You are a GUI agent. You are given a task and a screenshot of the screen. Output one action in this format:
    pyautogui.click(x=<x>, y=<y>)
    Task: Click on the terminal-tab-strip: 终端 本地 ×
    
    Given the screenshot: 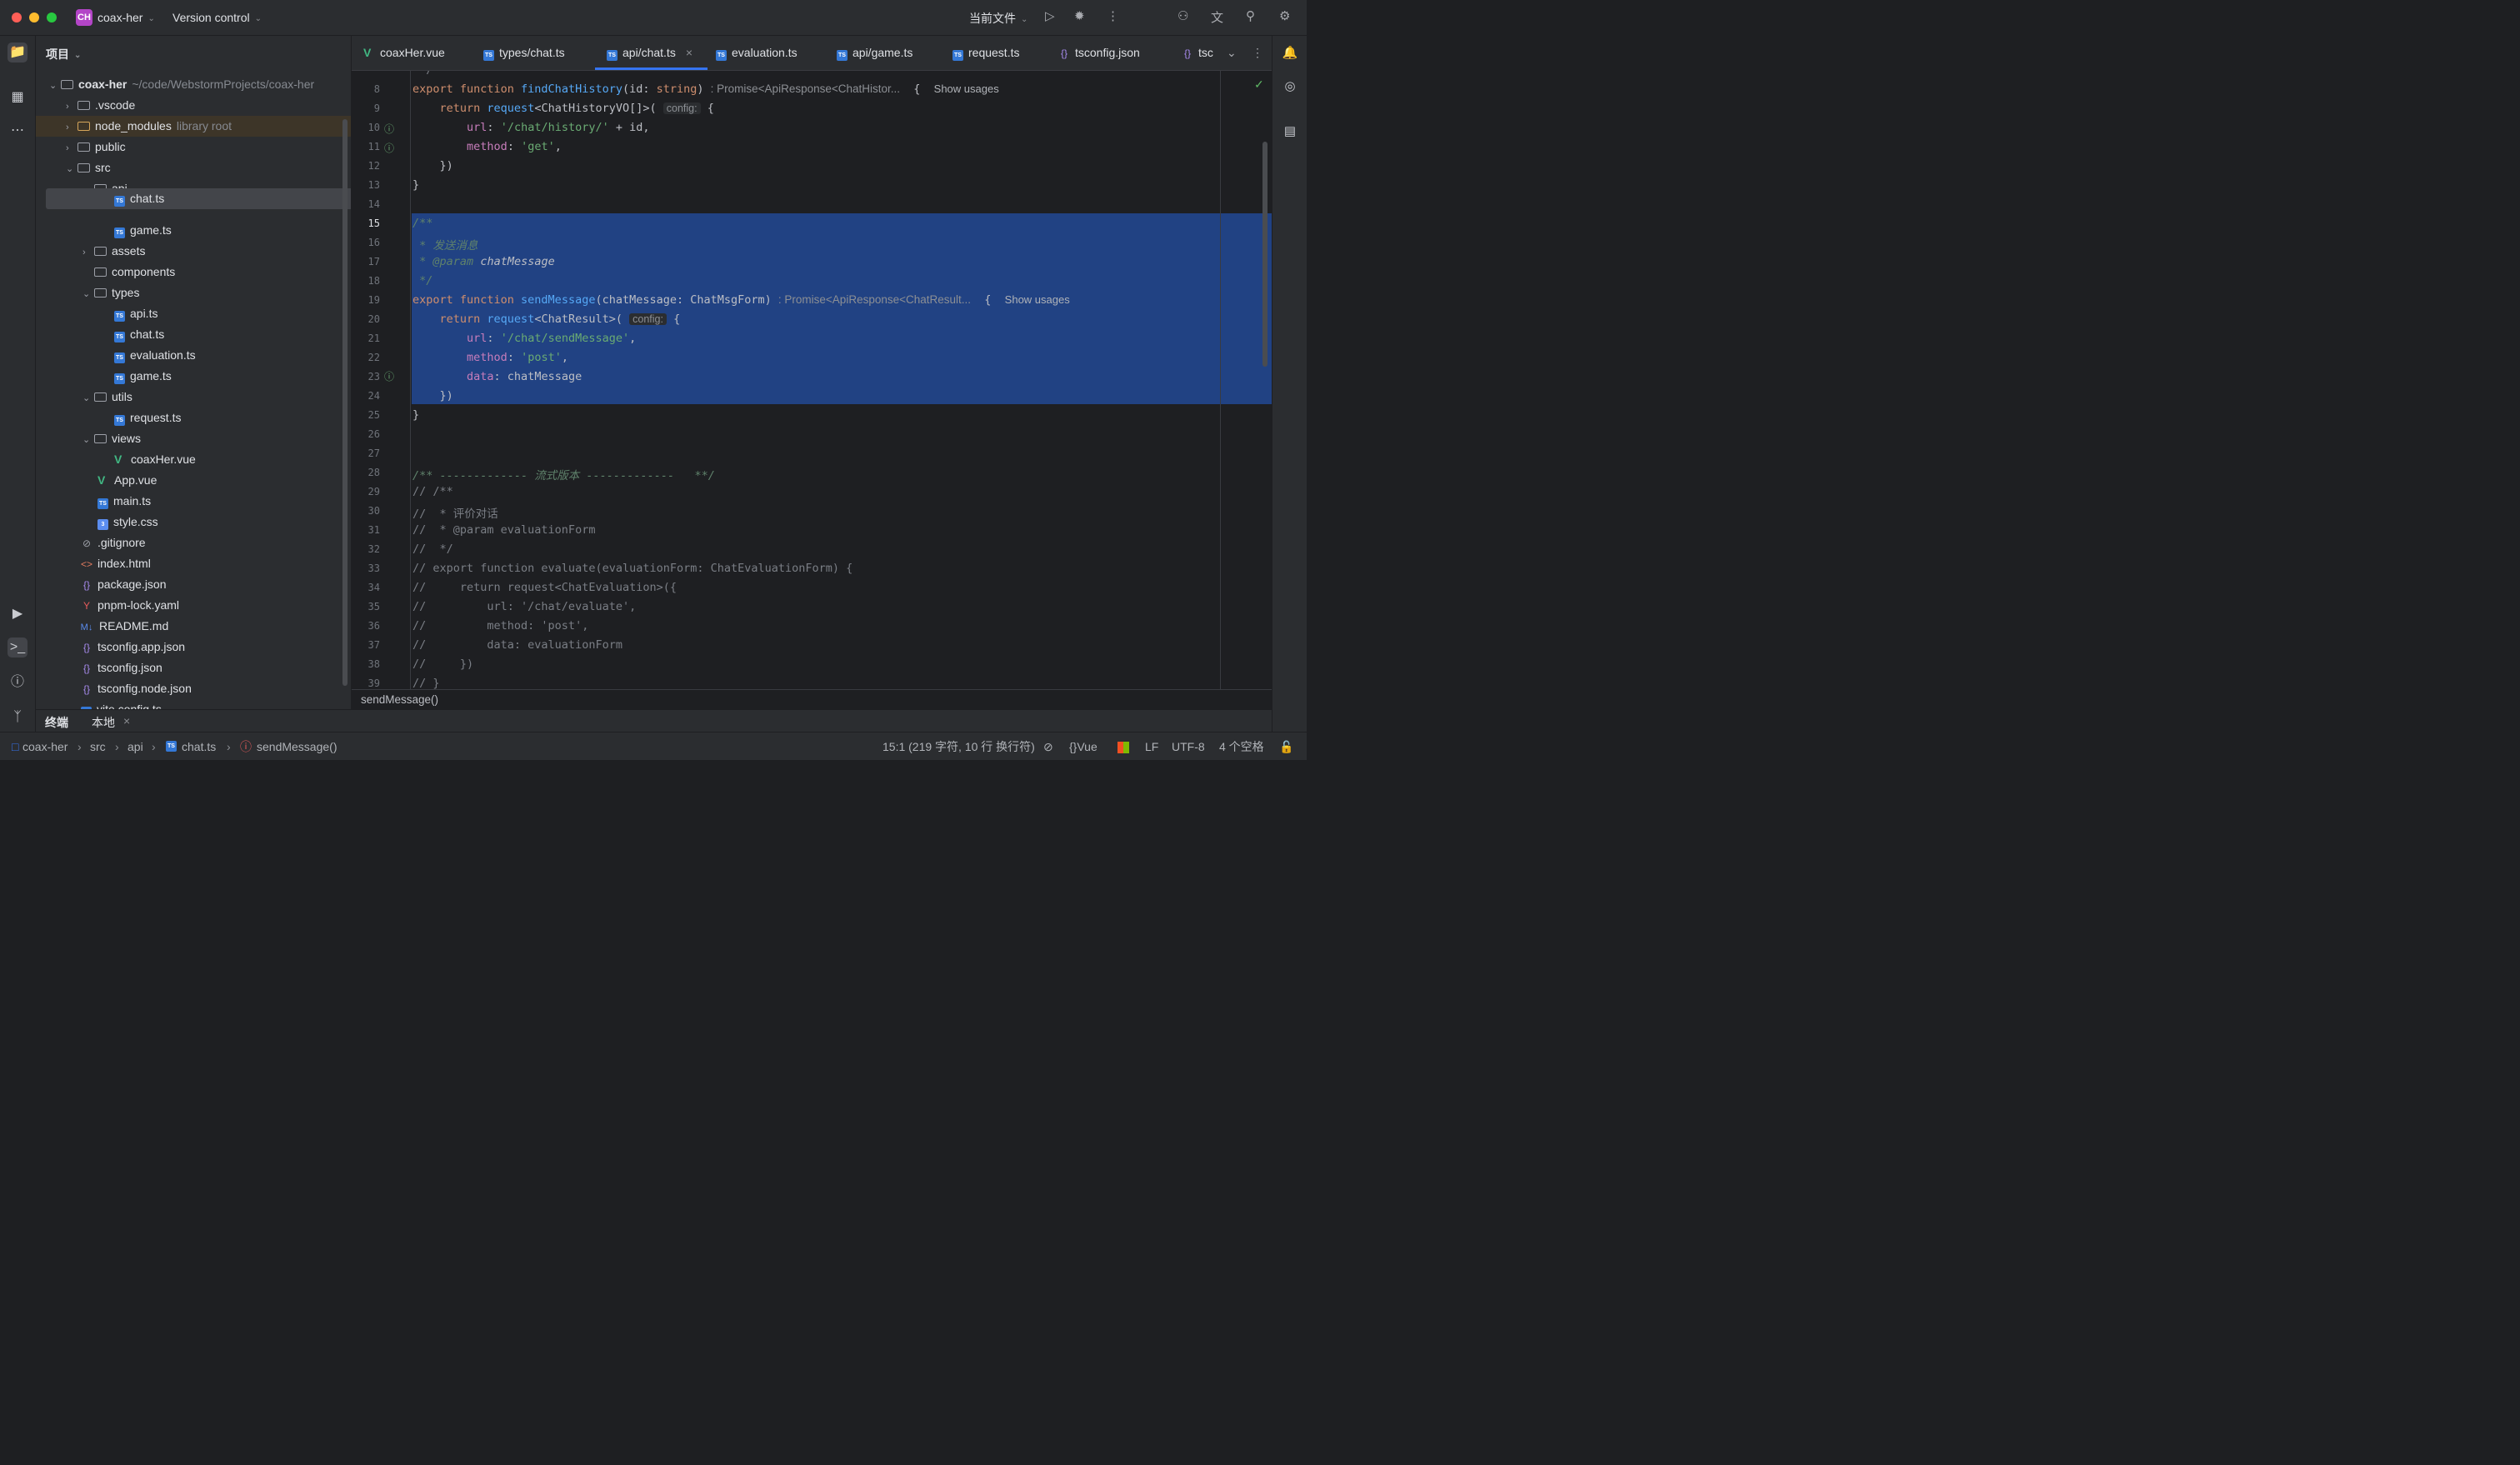 What is the action you would take?
    pyautogui.click(x=654, y=721)
    